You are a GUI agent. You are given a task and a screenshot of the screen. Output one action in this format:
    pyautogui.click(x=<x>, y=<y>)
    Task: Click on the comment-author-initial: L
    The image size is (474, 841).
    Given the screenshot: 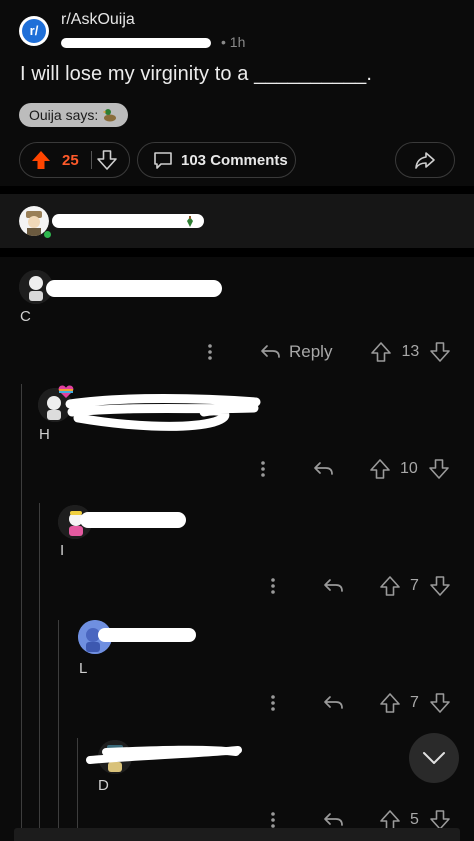 What is the action you would take?
    pyautogui.click(x=83, y=668)
    